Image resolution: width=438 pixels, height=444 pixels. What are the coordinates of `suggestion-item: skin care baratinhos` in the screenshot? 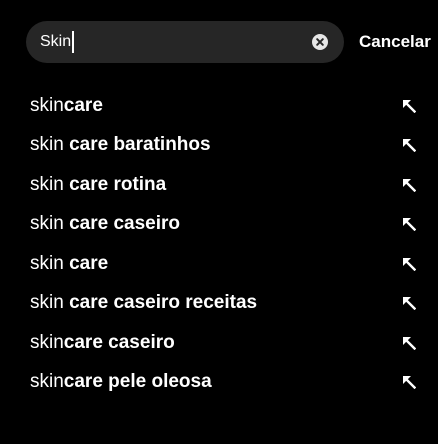 It's located at (219, 146).